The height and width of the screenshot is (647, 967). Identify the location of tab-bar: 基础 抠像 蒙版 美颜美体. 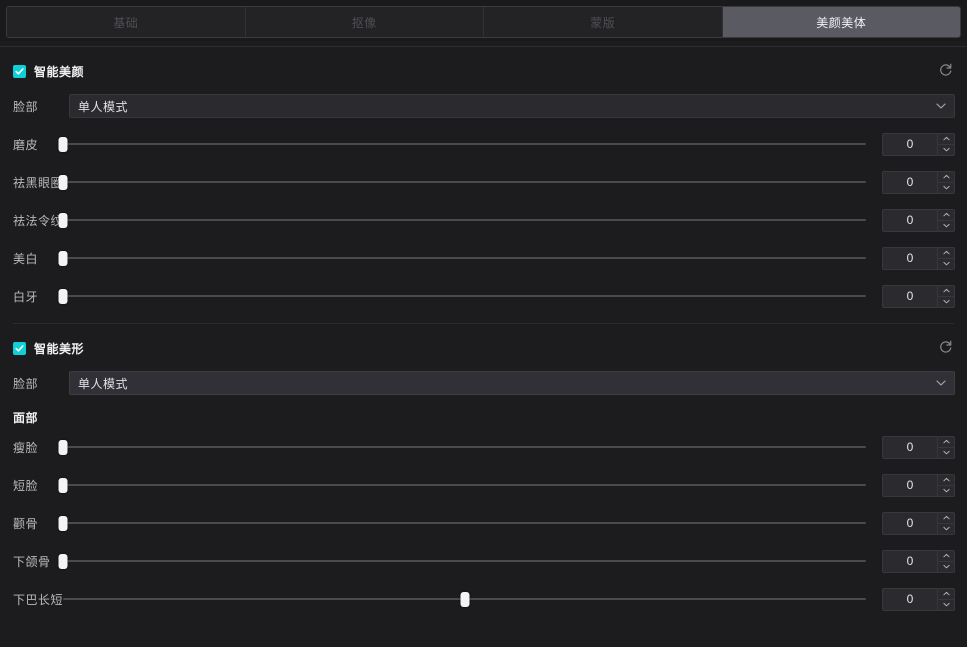
(483, 22).